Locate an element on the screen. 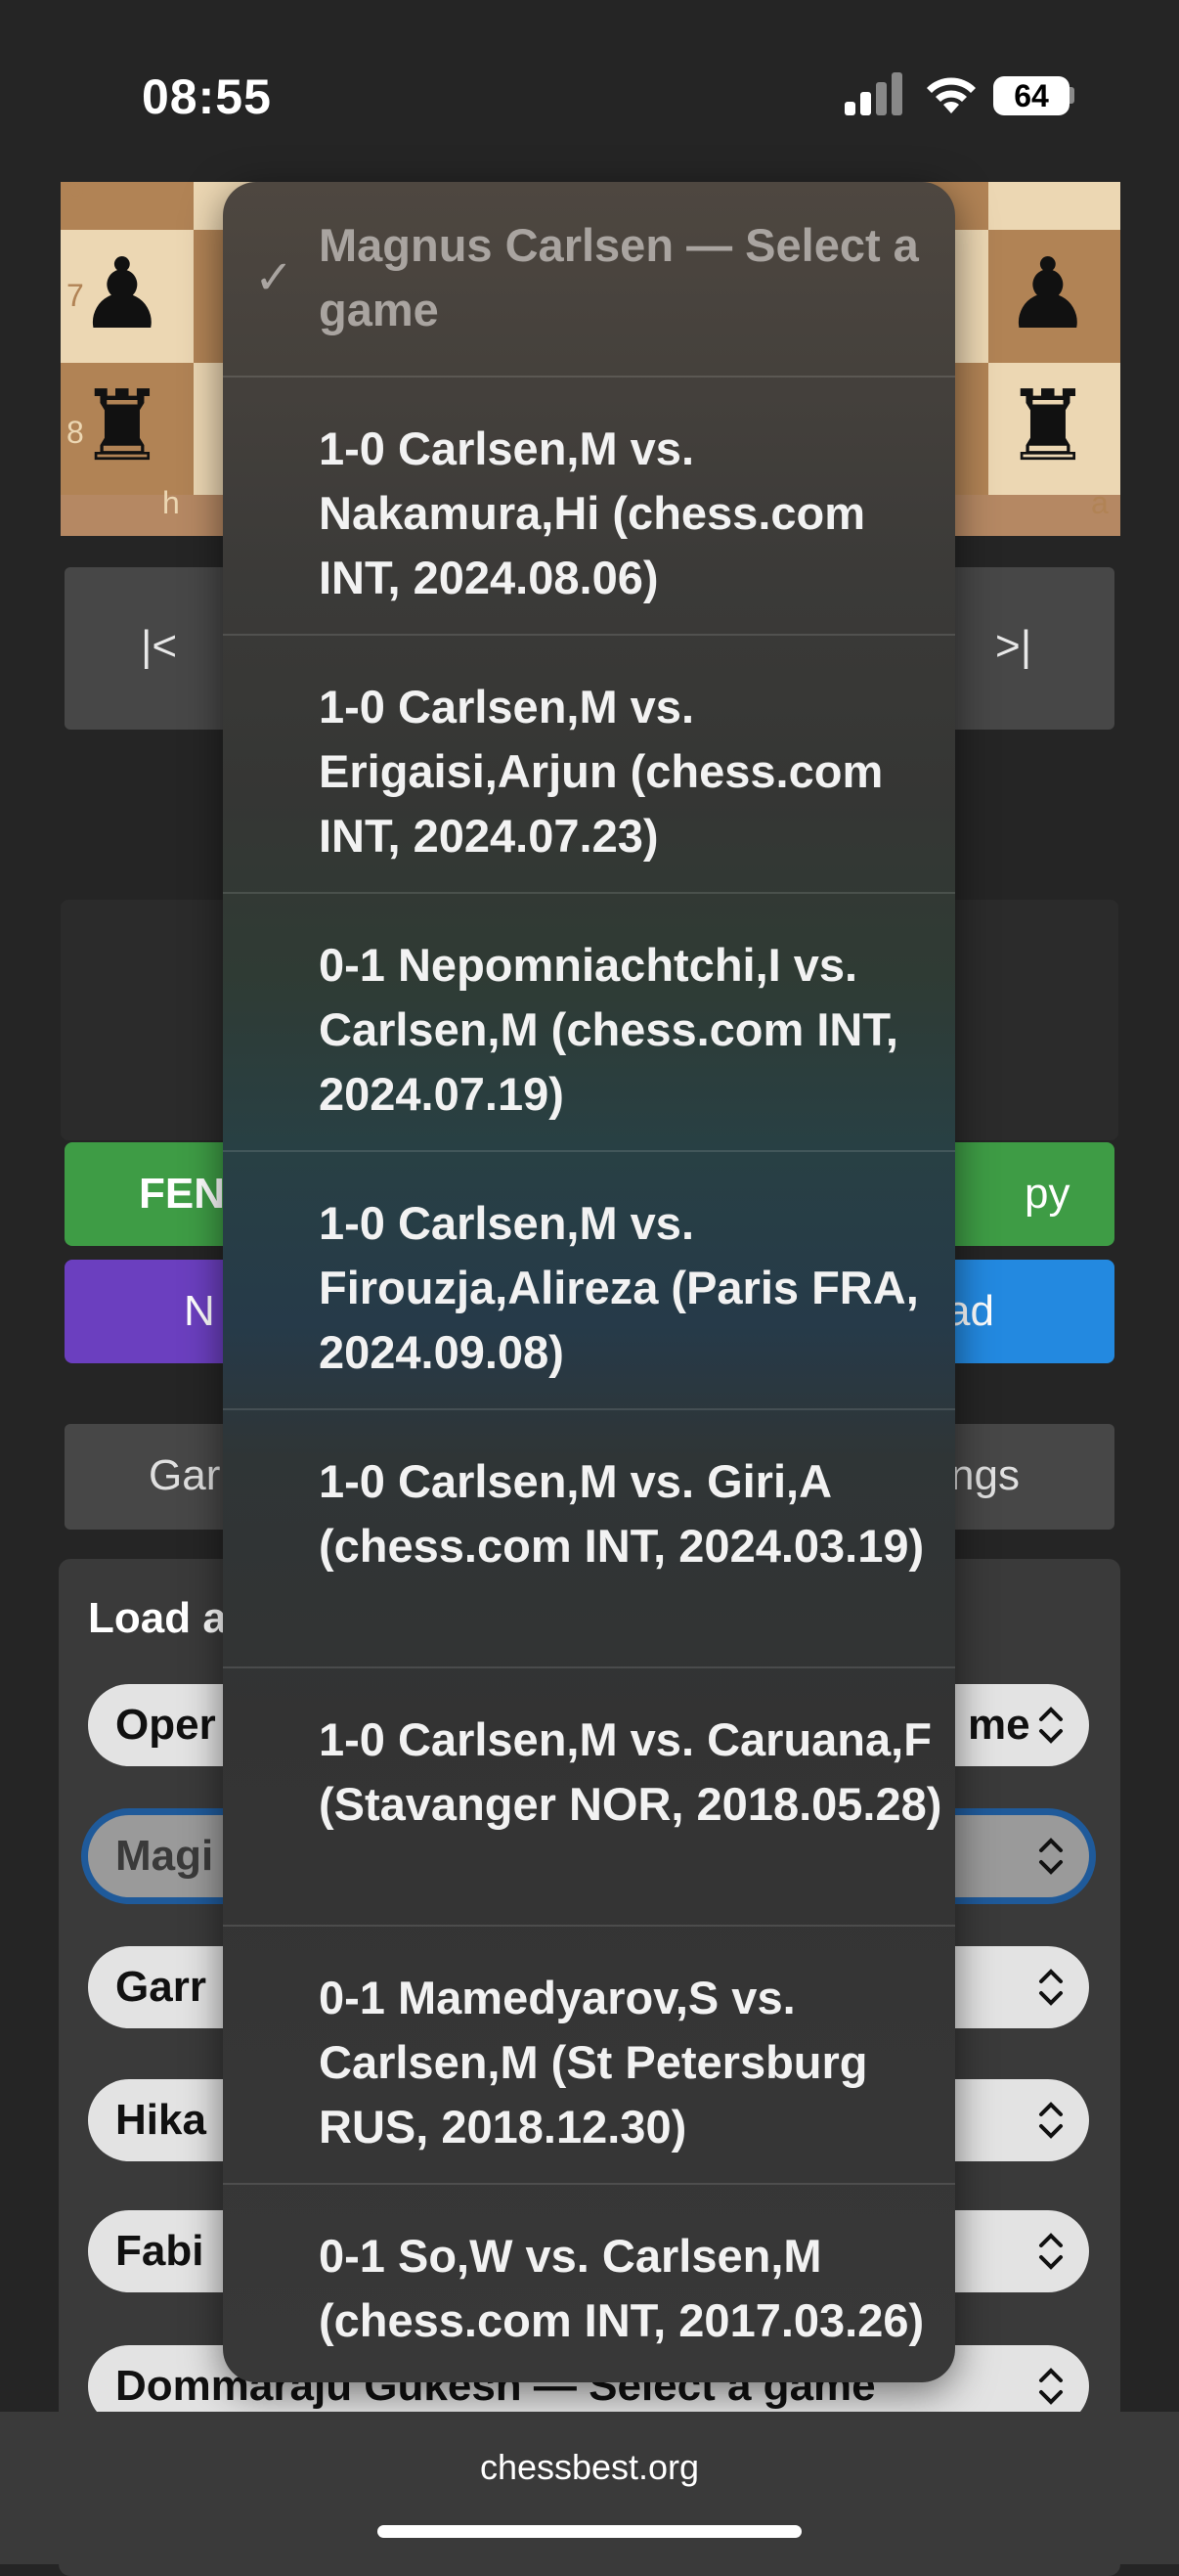 This screenshot has height=2576, width=1179. select-opening-label-right: me is located at coordinates (999, 1725).